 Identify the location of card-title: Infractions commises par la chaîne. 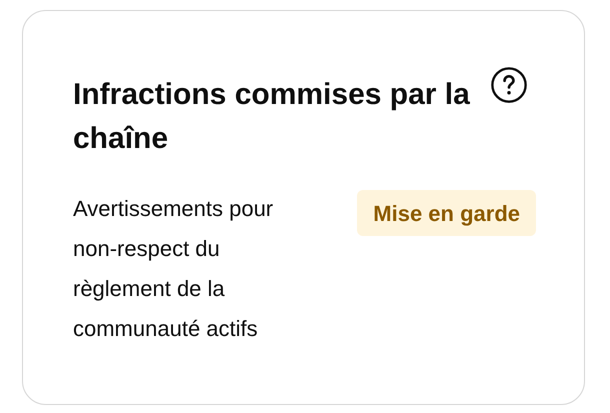
(271, 116).